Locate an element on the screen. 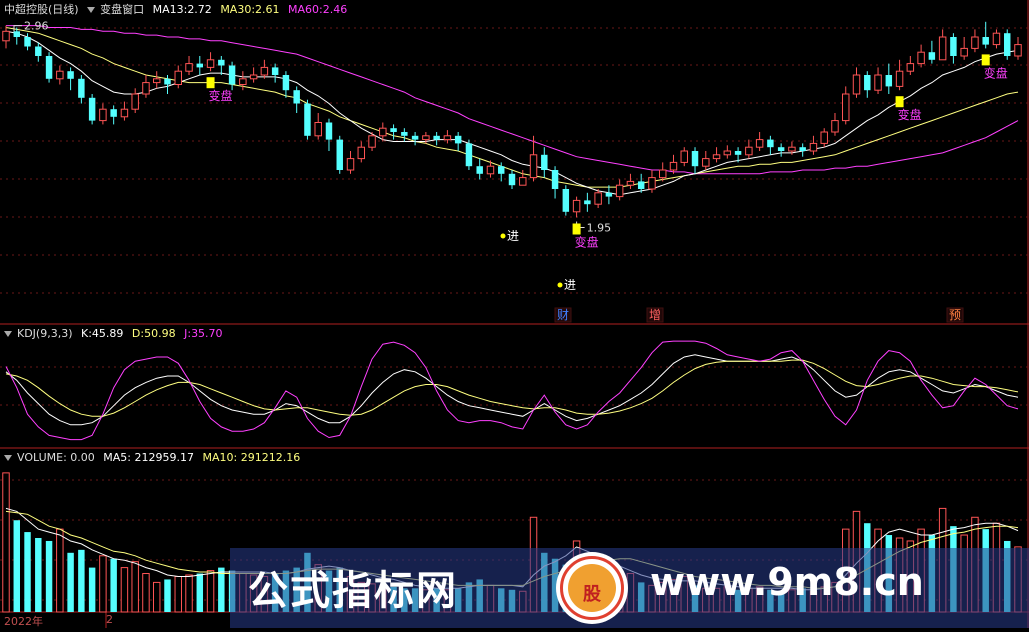  kdj-d-line is located at coordinates (512, 388).